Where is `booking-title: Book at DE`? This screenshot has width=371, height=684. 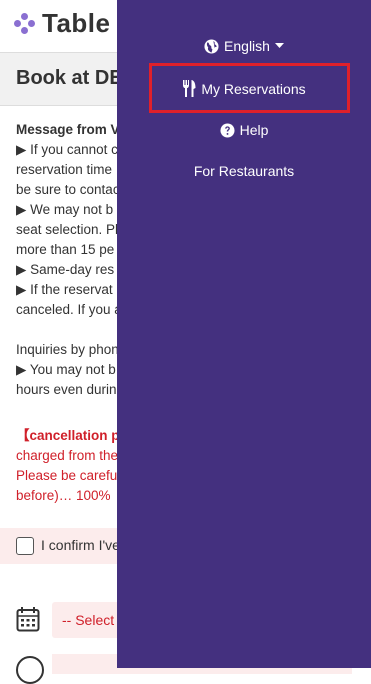
booking-title: Book at DE is located at coordinates (69, 78).